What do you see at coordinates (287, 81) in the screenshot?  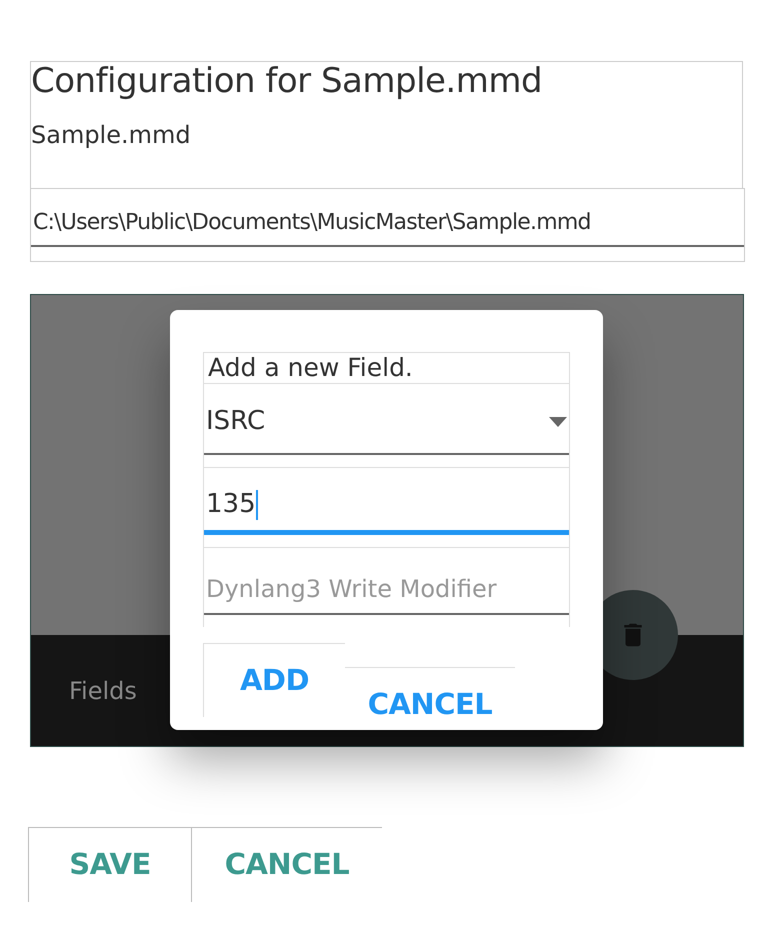 I see `page-title: Configuration for Sample.mmd` at bounding box center [287, 81].